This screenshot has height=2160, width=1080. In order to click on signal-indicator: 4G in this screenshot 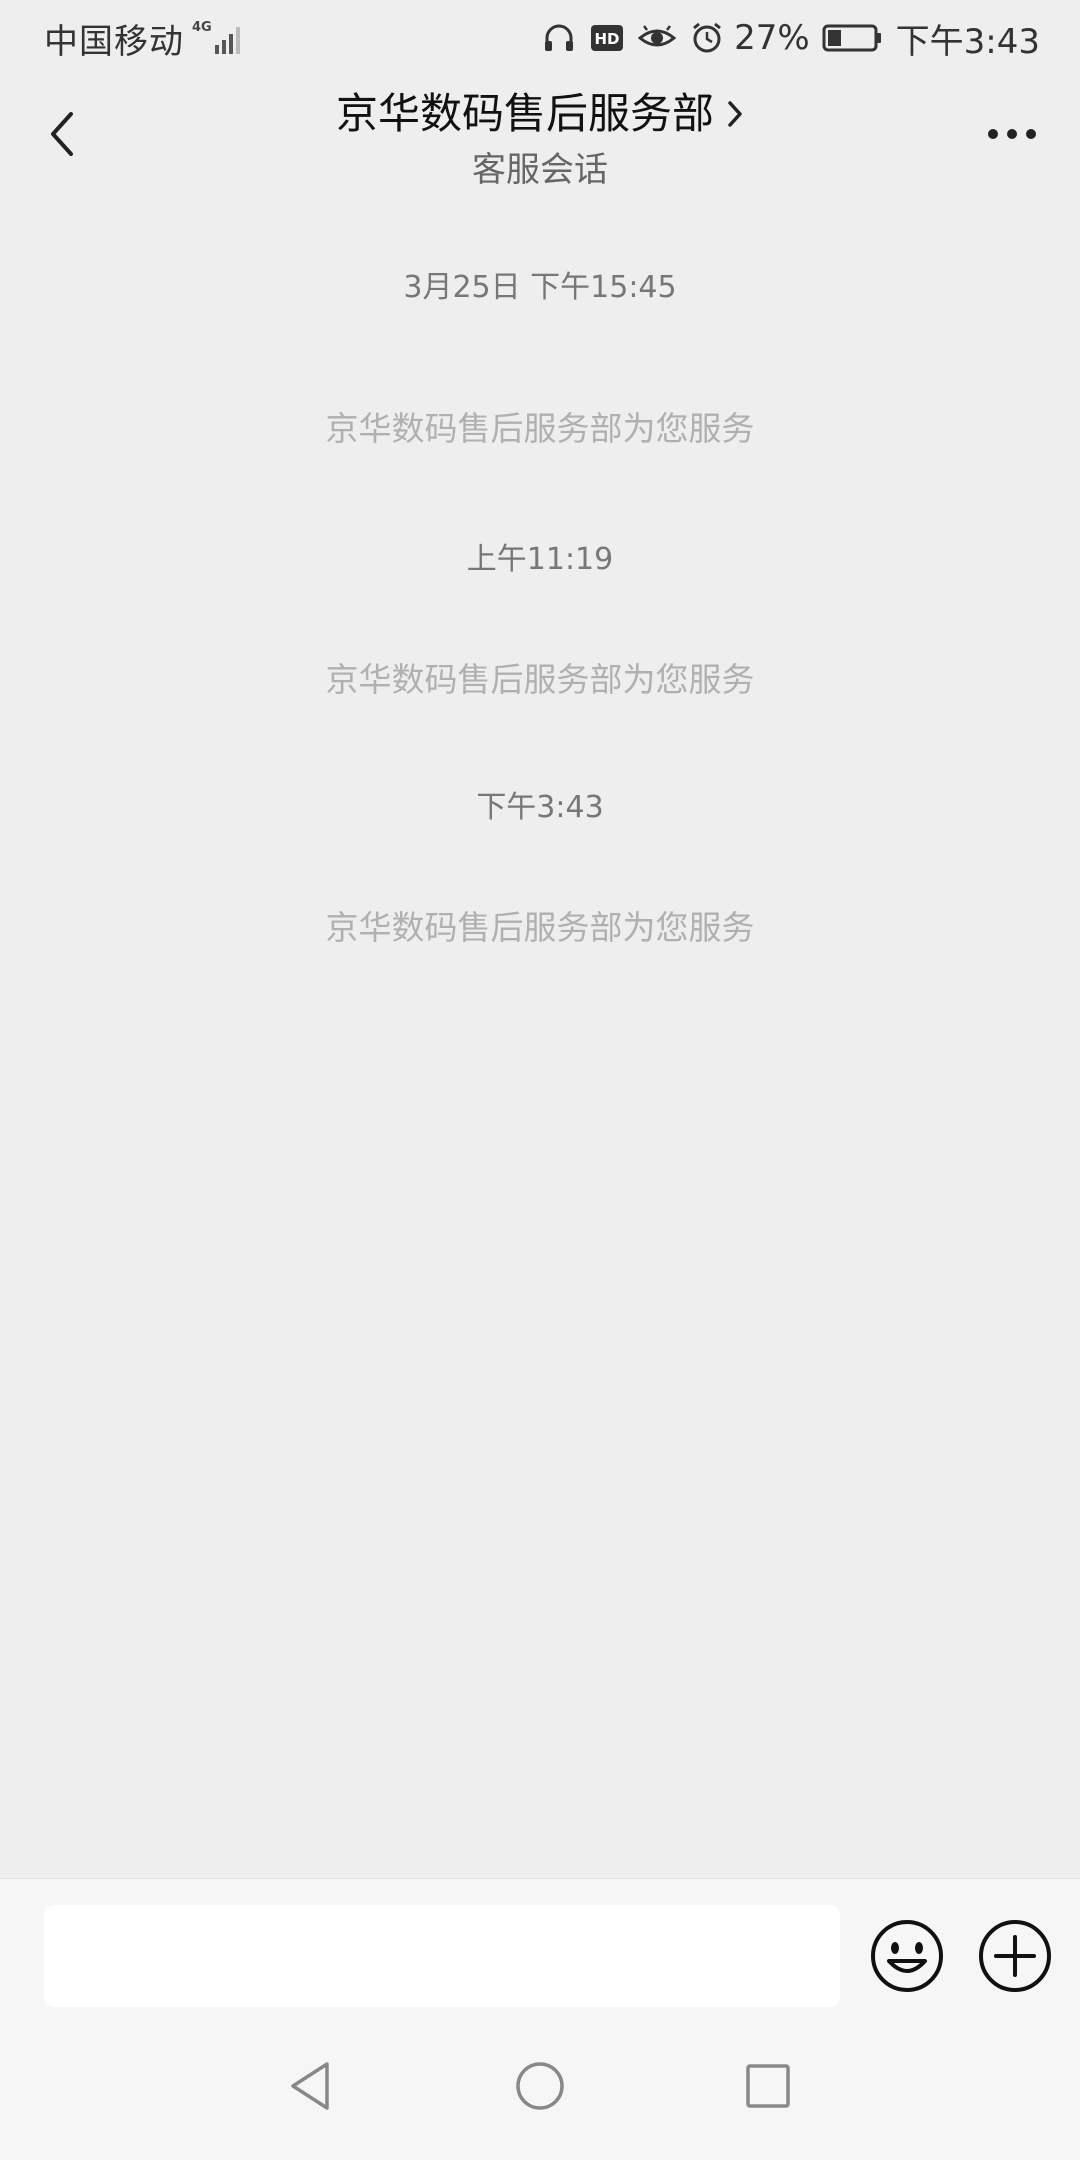, I will do `click(218, 38)`.